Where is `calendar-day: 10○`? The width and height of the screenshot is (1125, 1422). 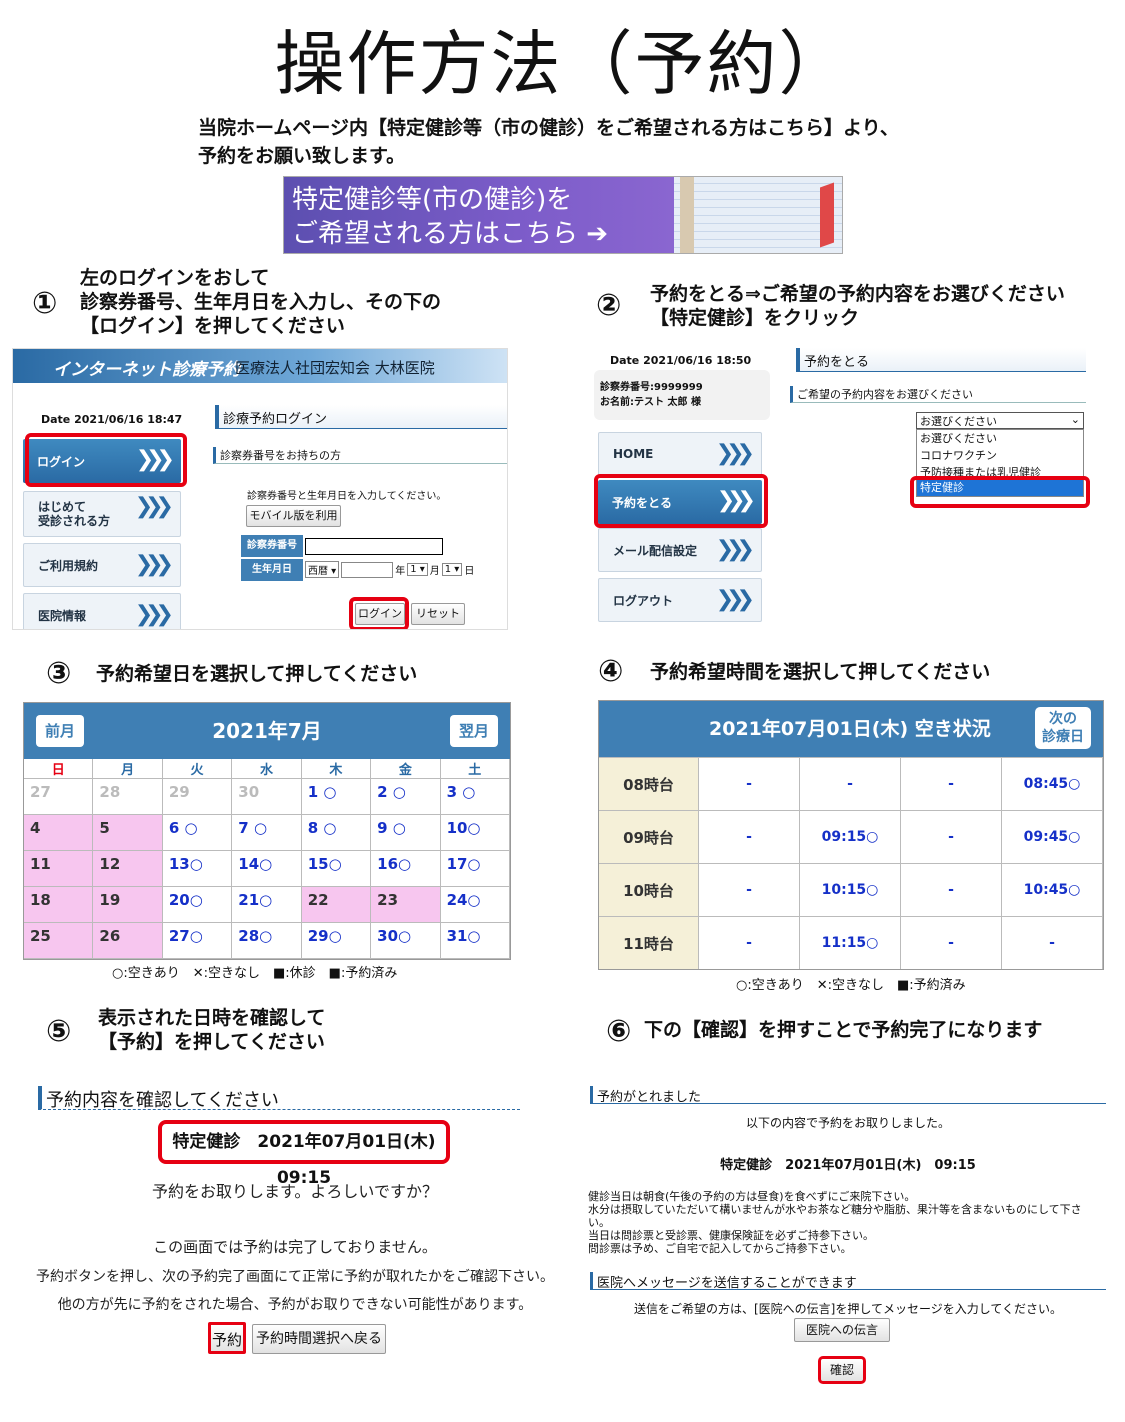
calendar-day: 10○ is located at coordinates (475, 833).